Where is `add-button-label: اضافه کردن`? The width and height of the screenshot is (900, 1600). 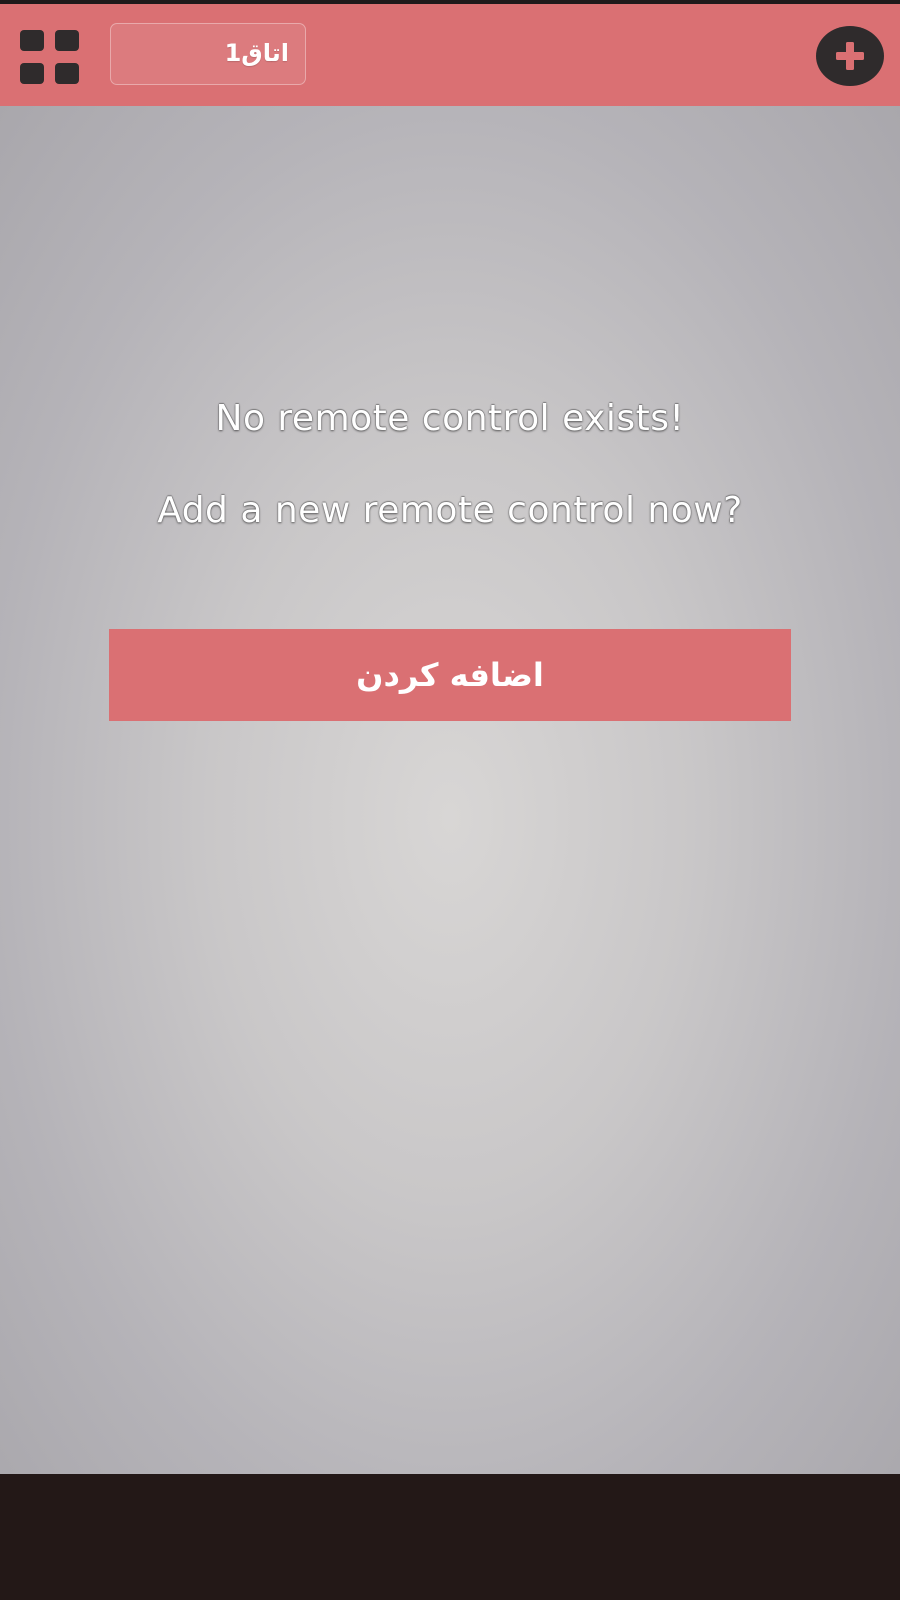
add-button-label: اضافه کردن is located at coordinates (450, 675).